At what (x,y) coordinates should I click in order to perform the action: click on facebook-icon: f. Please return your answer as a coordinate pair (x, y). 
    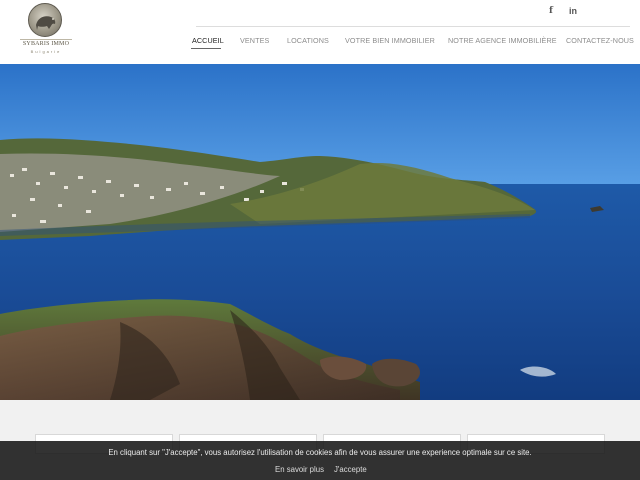
    Looking at the image, I should click on (551, 12).